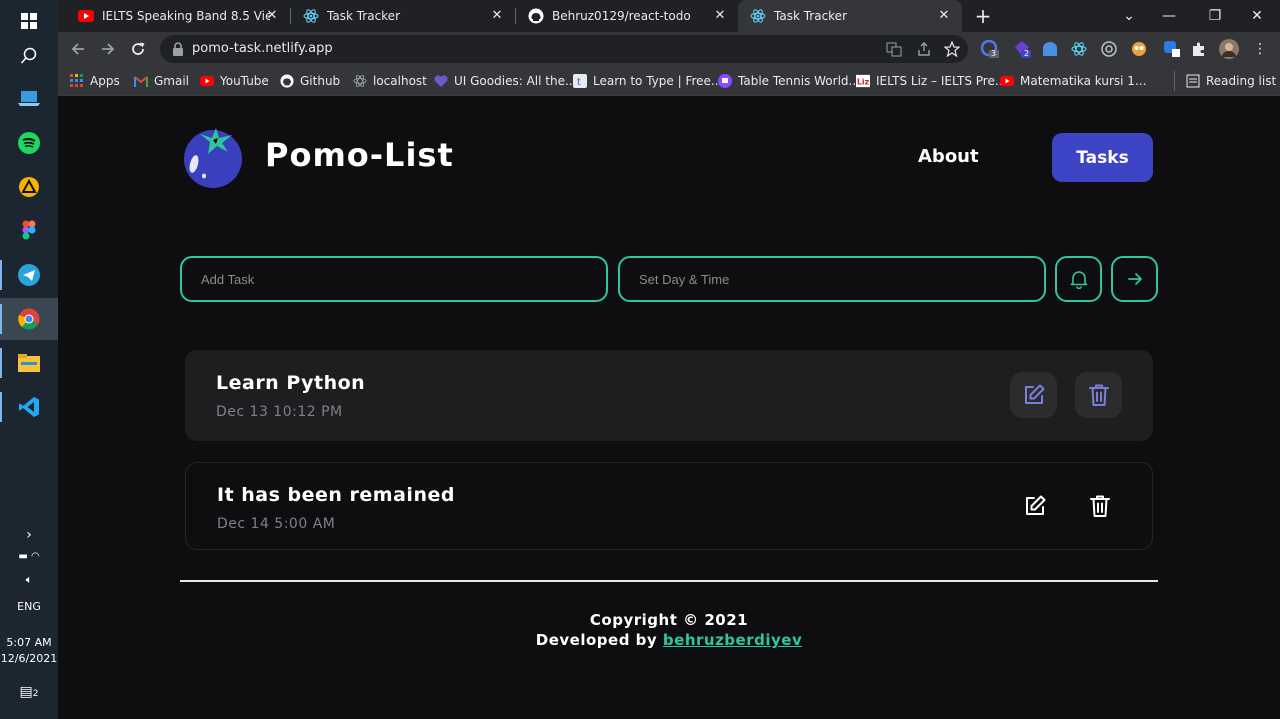 This screenshot has height=719, width=1280. I want to click on react-icon, so click(758, 16).